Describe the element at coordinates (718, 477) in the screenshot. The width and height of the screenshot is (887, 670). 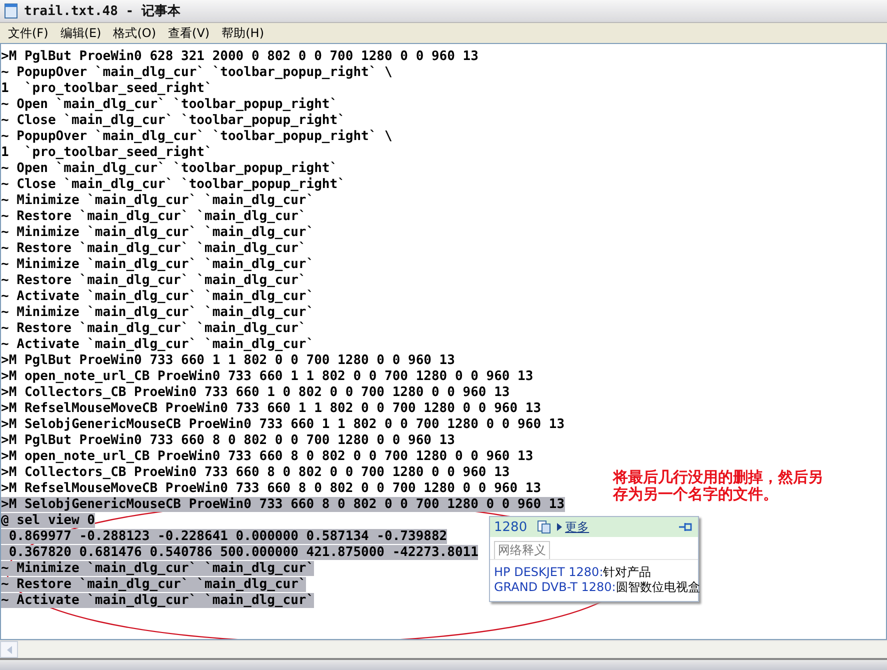
I see `annotation-text: 将最后几行没用的删掉，然后另` at that location.